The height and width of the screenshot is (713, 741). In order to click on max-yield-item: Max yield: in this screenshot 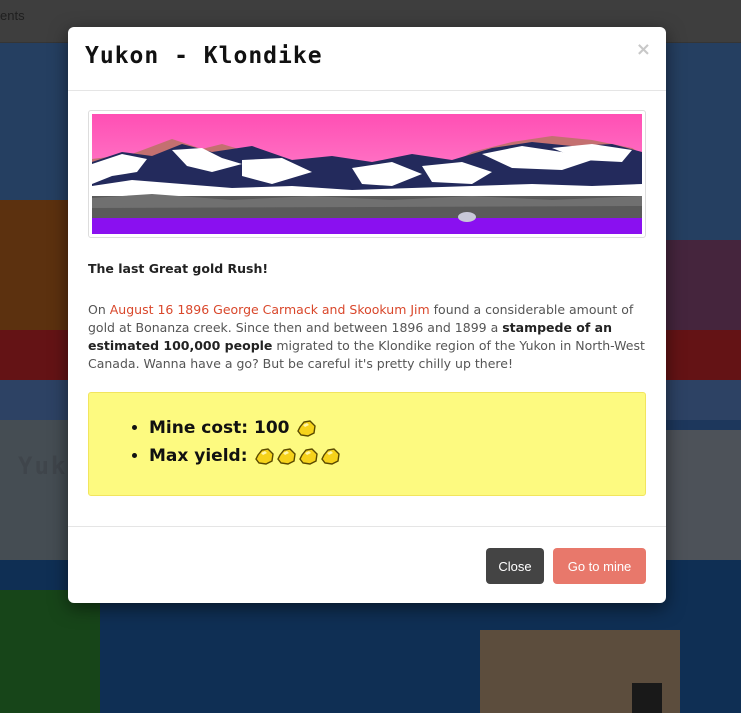, I will do `click(245, 456)`.